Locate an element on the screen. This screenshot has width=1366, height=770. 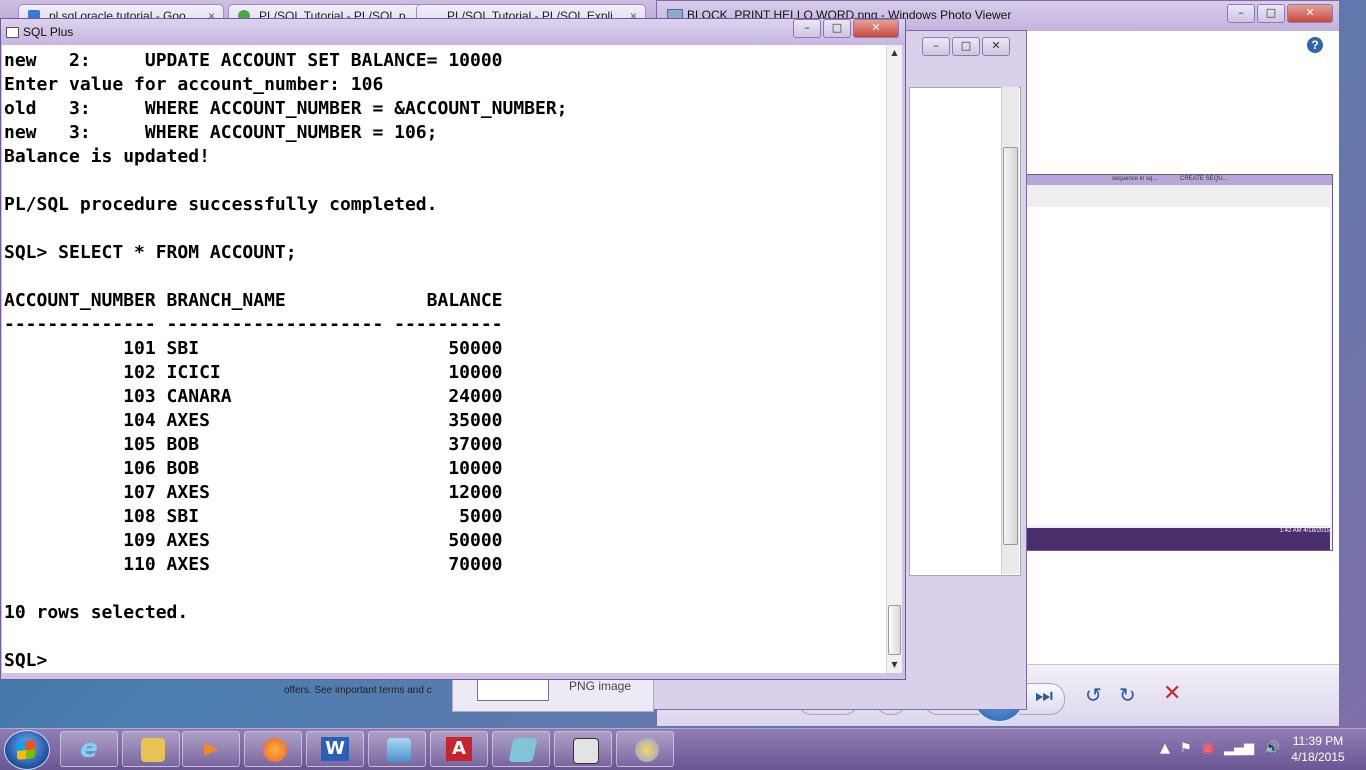
result-row: 101 SBI 50000 is located at coordinates (253, 348).